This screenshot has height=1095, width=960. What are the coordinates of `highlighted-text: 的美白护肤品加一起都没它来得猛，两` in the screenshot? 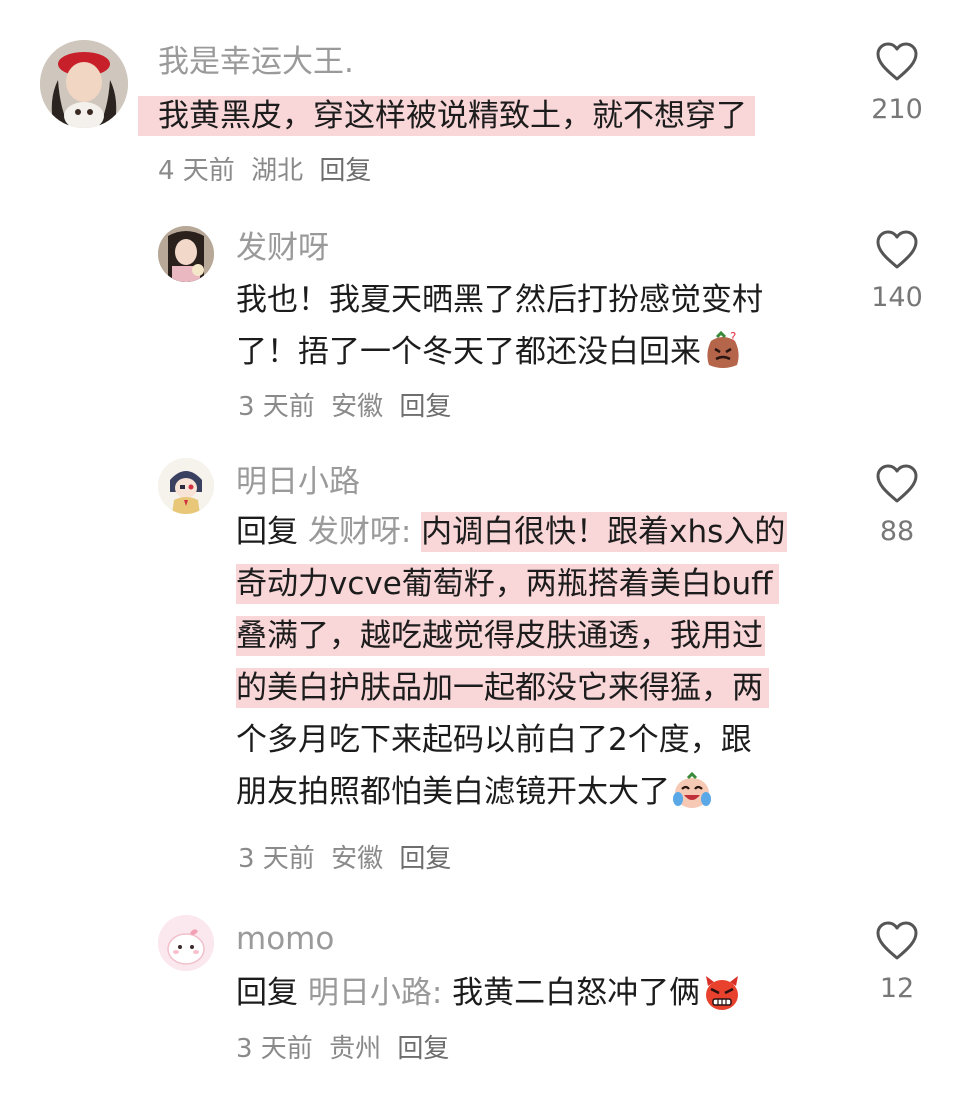 It's located at (502, 688).